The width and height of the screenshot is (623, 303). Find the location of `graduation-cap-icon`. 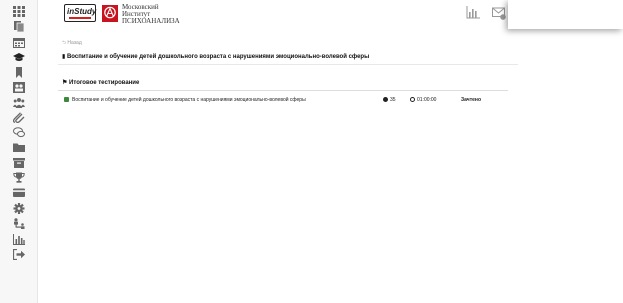

graduation-cap-icon is located at coordinates (19, 57).